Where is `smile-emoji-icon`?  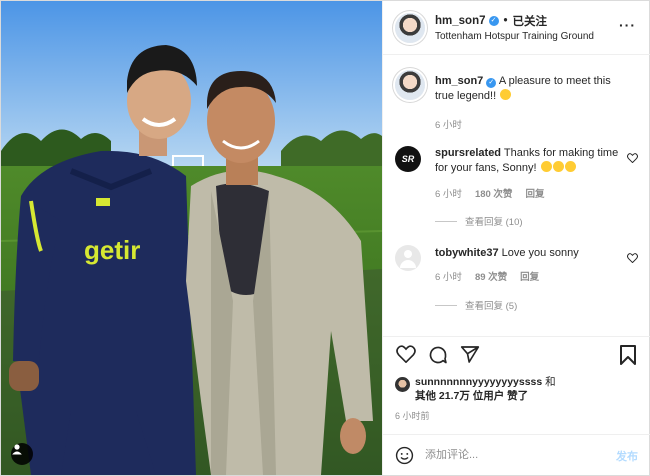
smile-emoji-icon is located at coordinates (570, 166).